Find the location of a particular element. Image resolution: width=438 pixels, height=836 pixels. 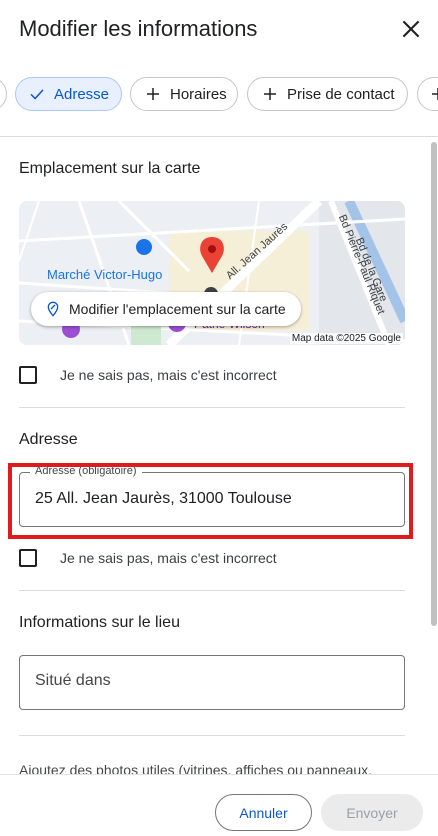

location-section-title: Emplacement sur la carte is located at coordinates (110, 168).